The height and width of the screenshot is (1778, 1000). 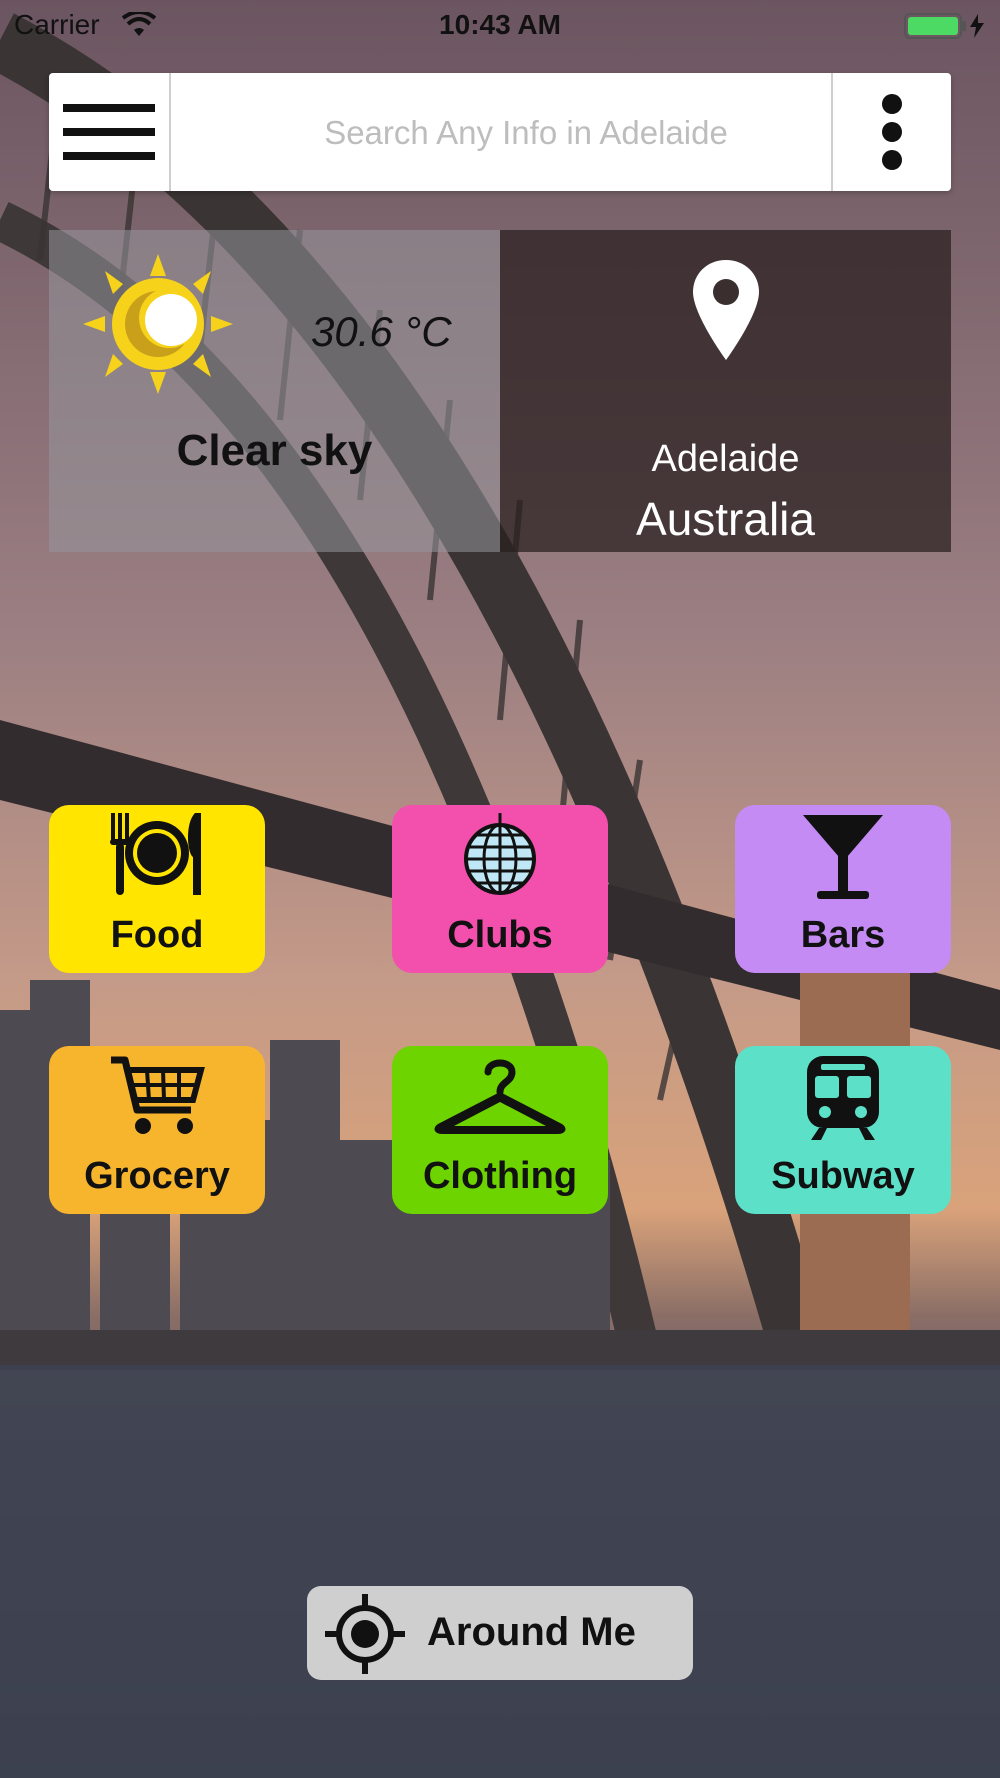 What do you see at coordinates (725, 391) in the screenshot?
I see `location-card: Adelaide Australia` at bounding box center [725, 391].